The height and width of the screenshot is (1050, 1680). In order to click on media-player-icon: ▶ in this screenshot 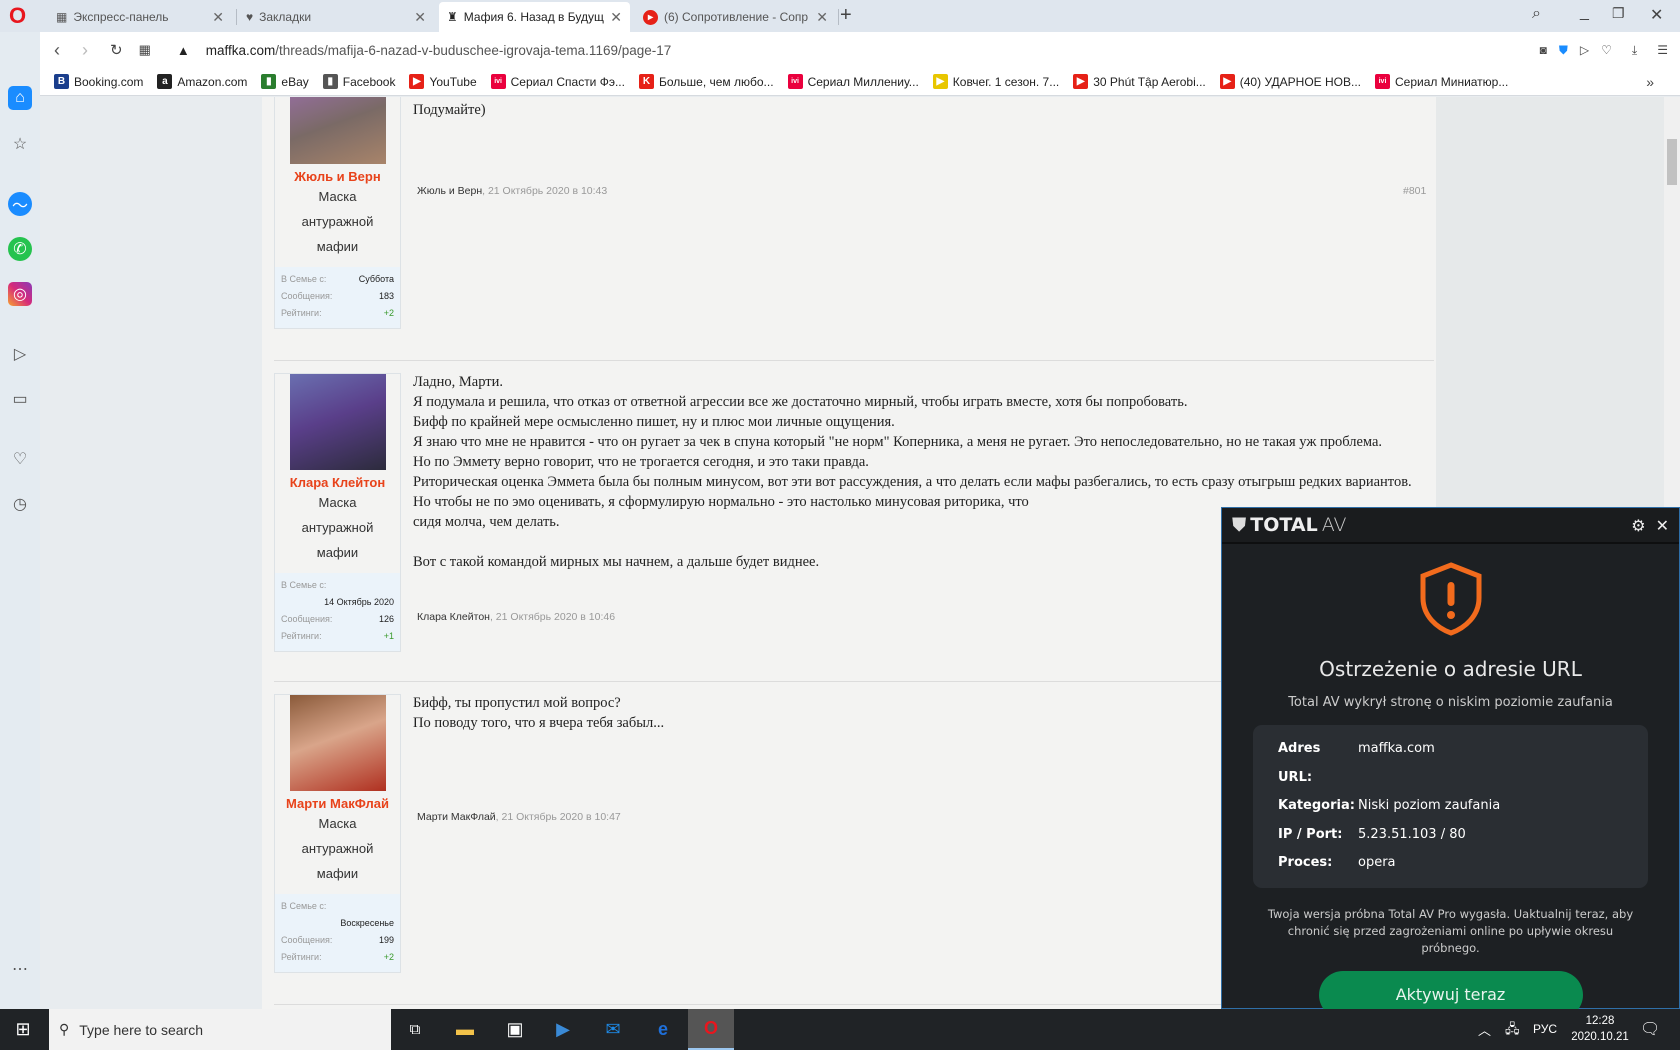, I will do `click(563, 1029)`.